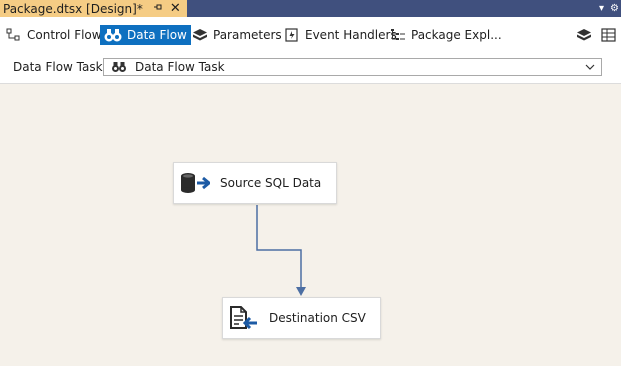  Describe the element at coordinates (271, 183) in the screenshot. I see `component-label: Source SQL Data` at that location.